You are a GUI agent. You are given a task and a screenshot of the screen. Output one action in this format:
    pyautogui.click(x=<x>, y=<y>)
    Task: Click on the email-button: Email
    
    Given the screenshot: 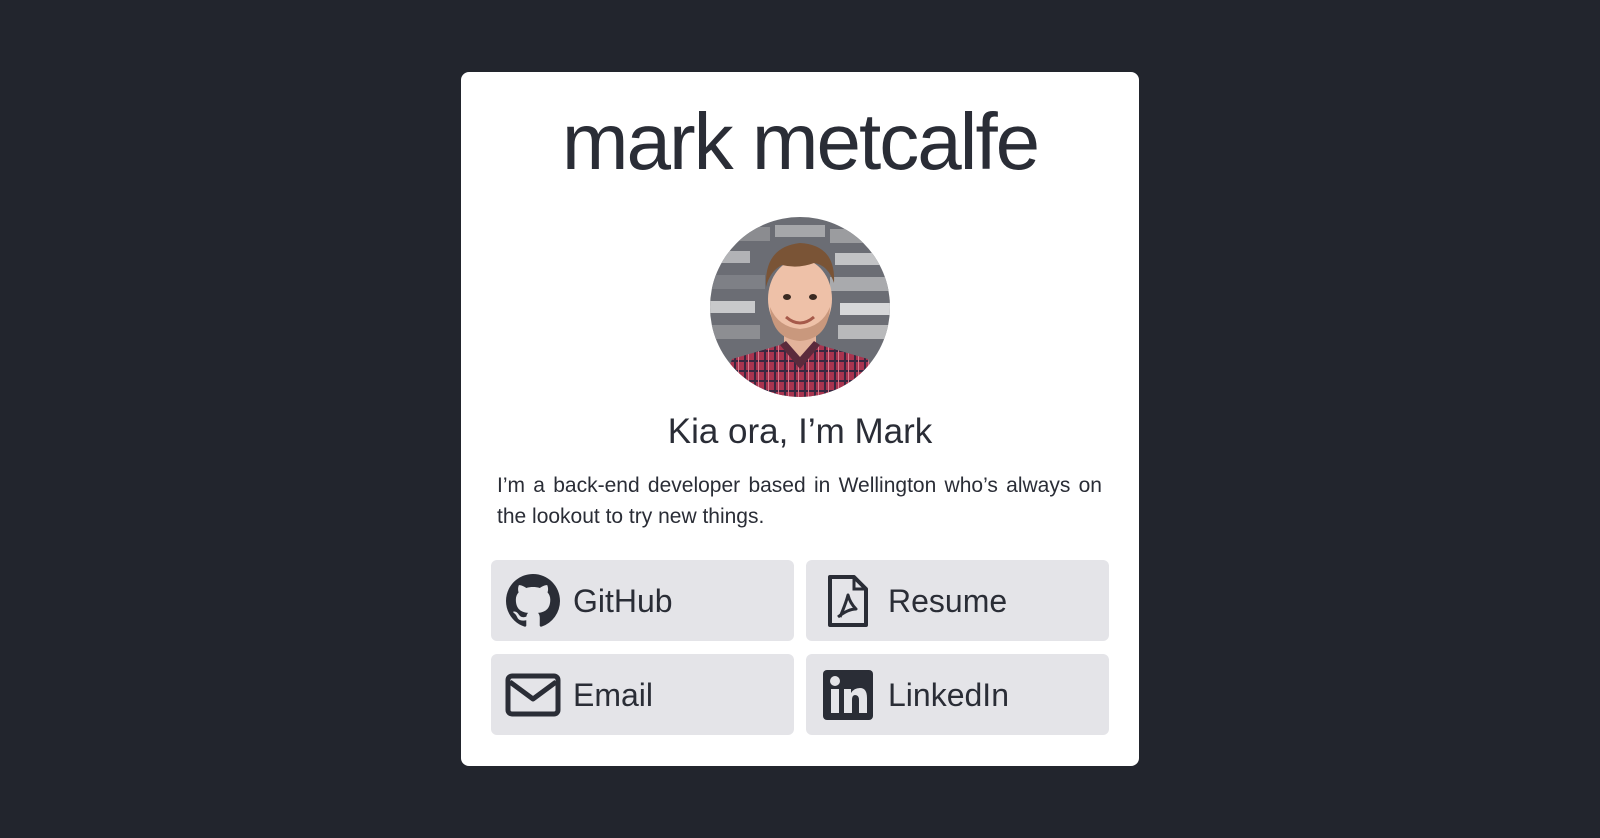 What is the action you would take?
    pyautogui.click(x=642, y=694)
    